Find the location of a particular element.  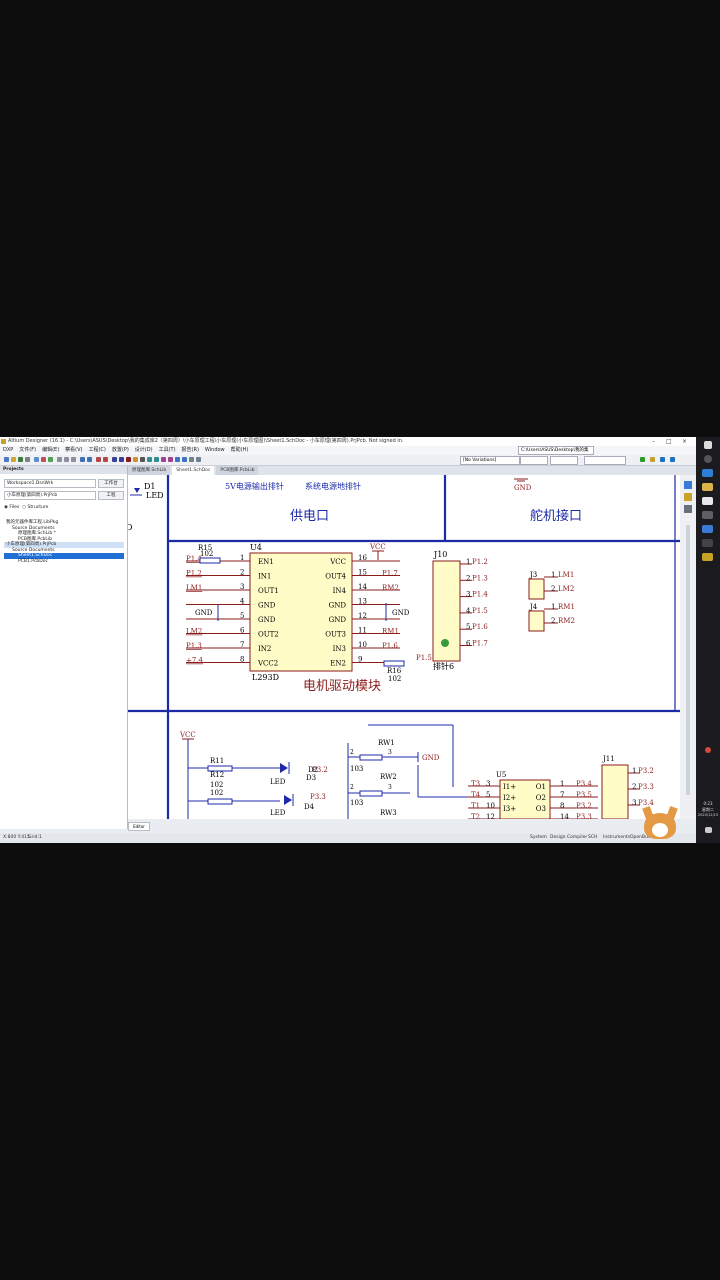

explorer-icon is located at coordinates (707, 487).